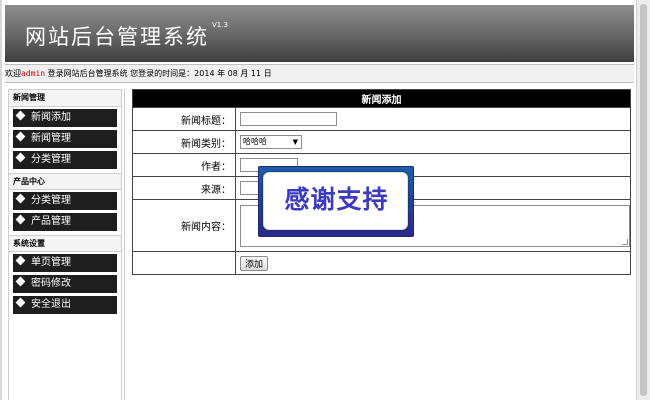  What do you see at coordinates (271, 142) in the screenshot?
I see `category-select: 哈哈哈 ▼` at bounding box center [271, 142].